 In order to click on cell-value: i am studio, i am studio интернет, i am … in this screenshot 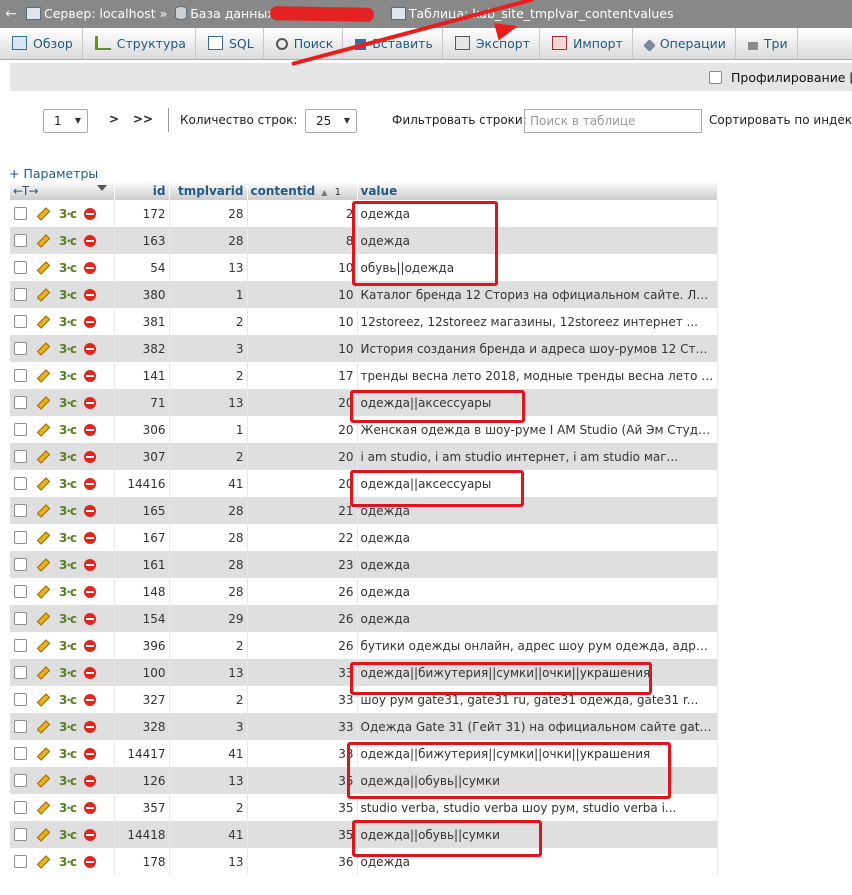, I will do `click(537, 456)`.